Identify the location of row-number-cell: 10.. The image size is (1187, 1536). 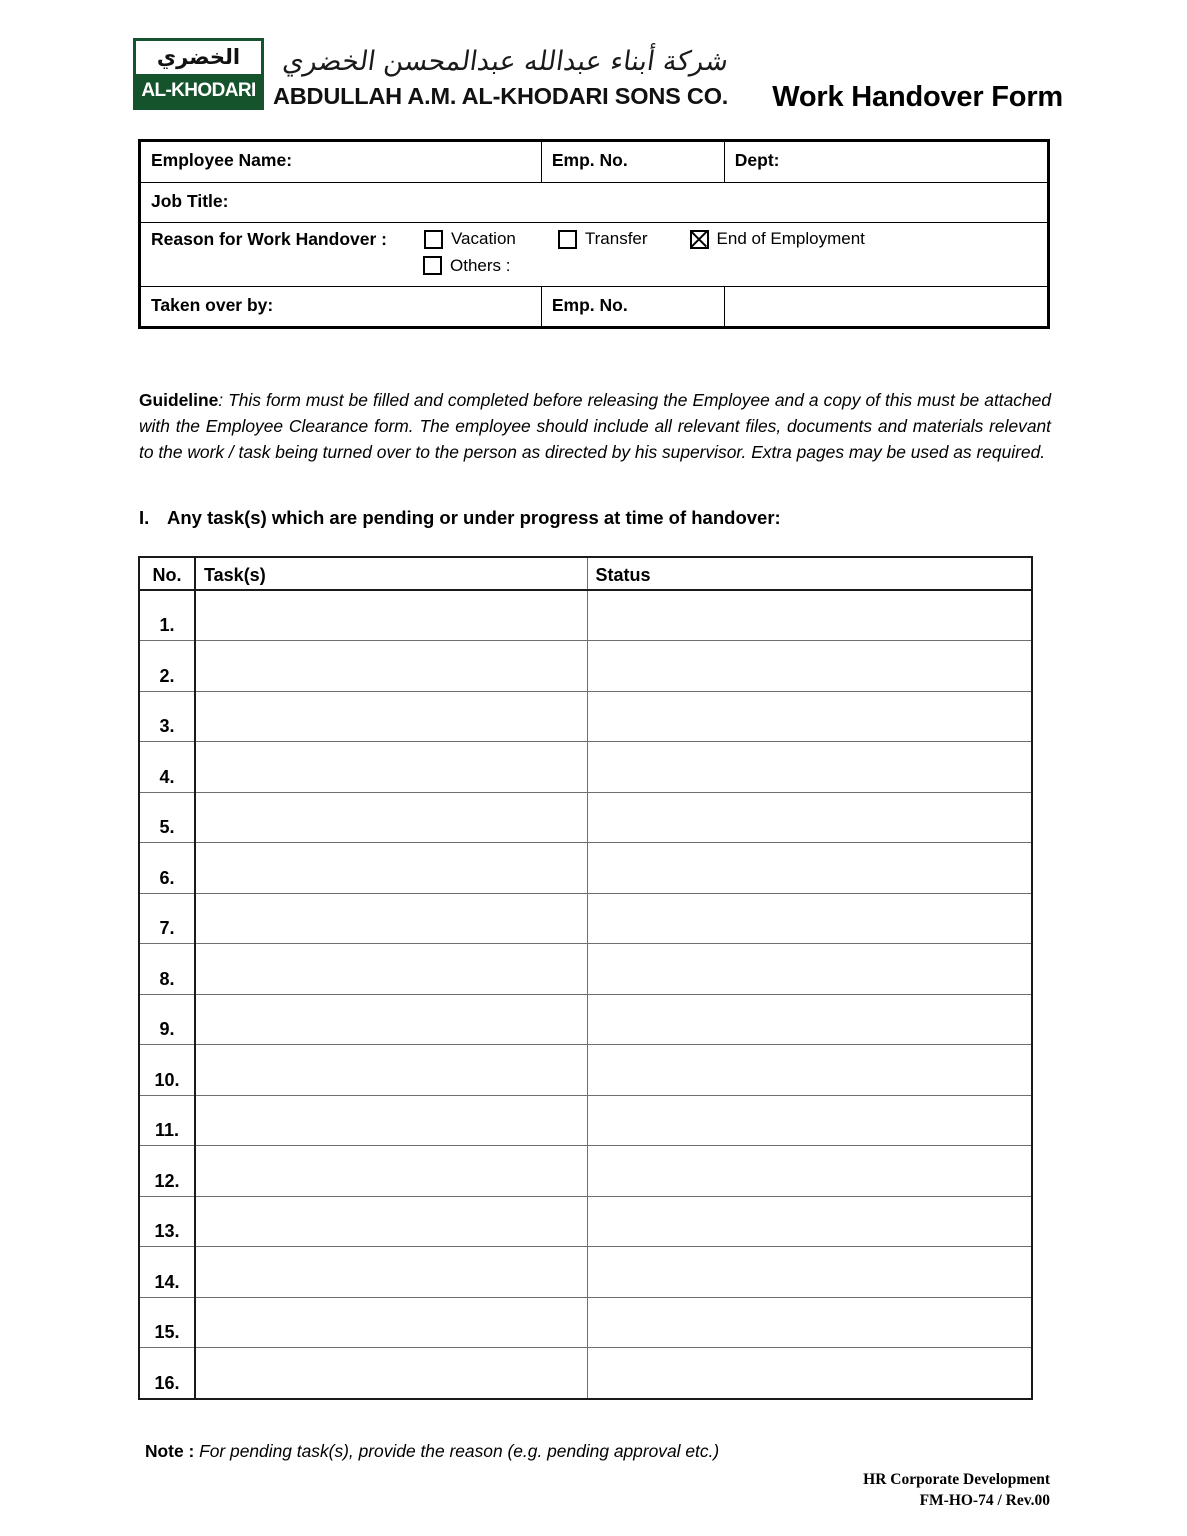
(168, 1070).